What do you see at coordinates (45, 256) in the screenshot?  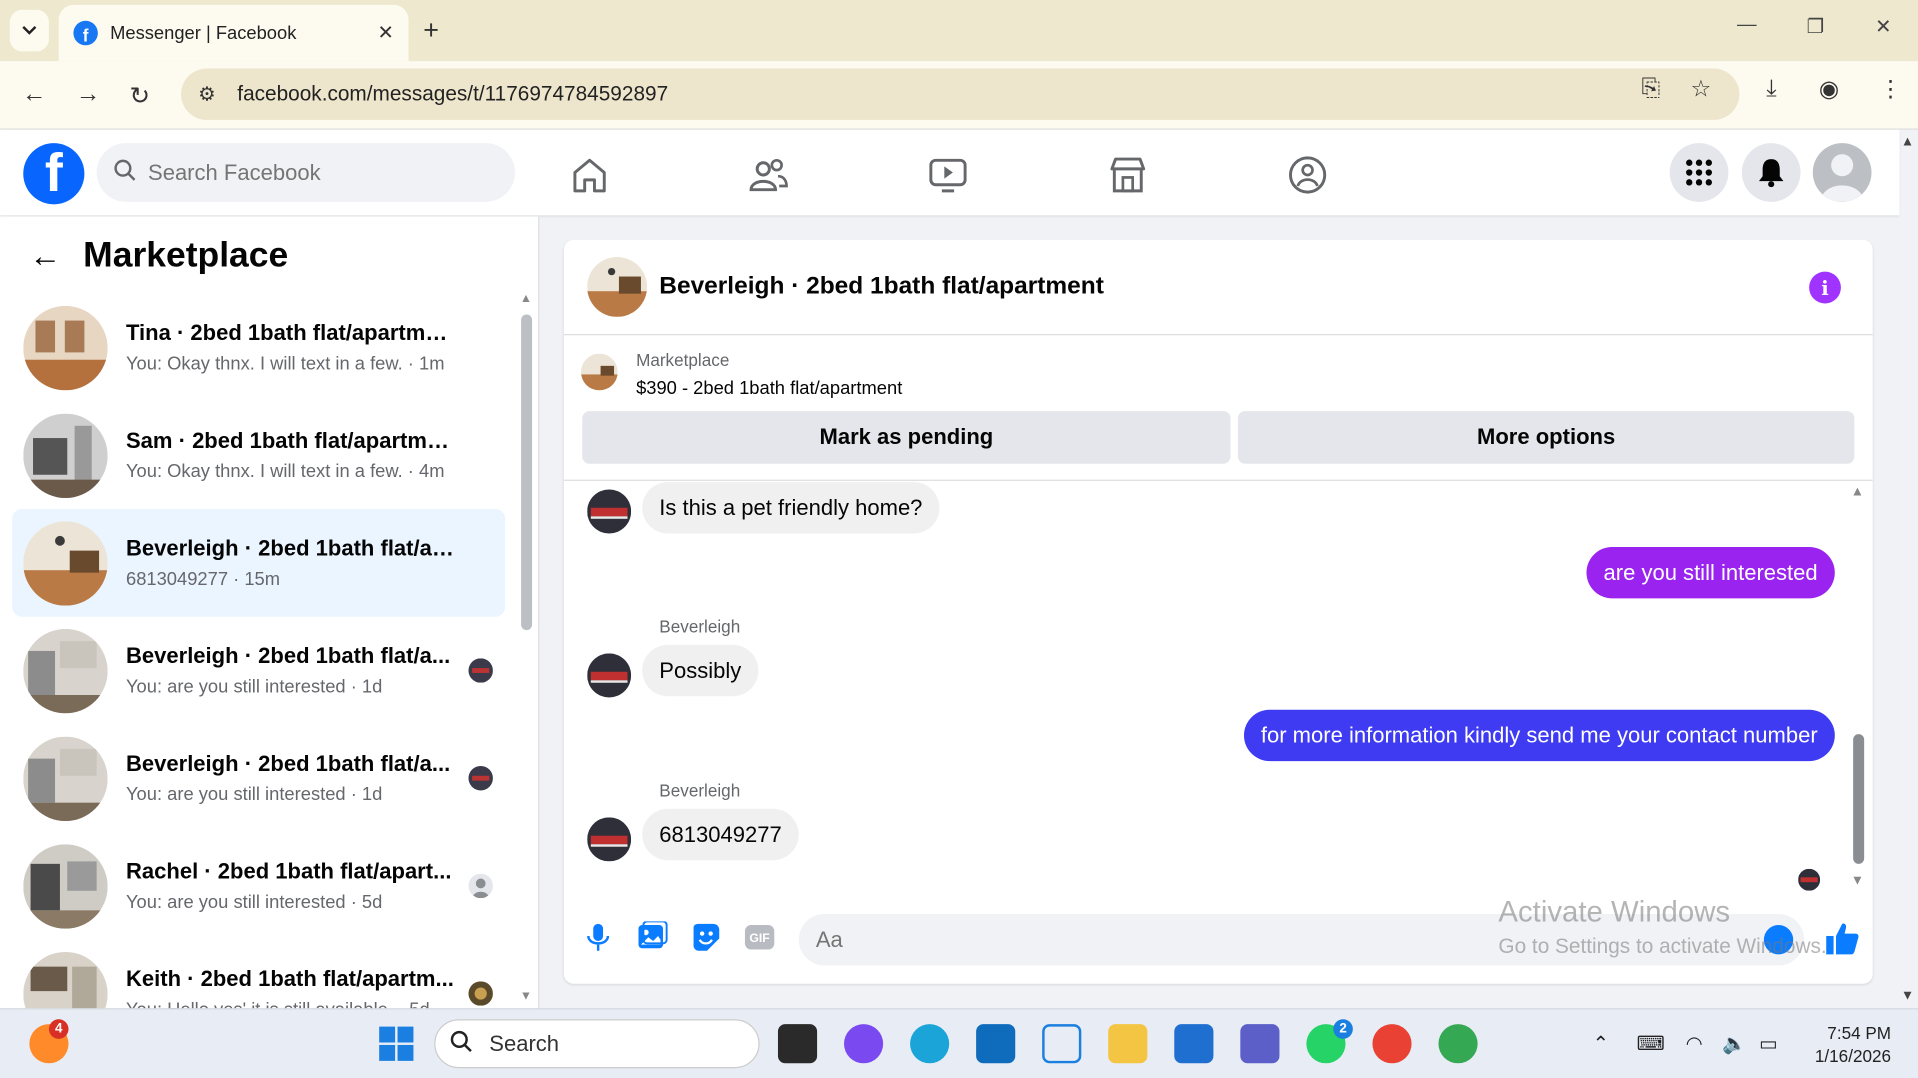 I see `back-arrow-icon: ←` at bounding box center [45, 256].